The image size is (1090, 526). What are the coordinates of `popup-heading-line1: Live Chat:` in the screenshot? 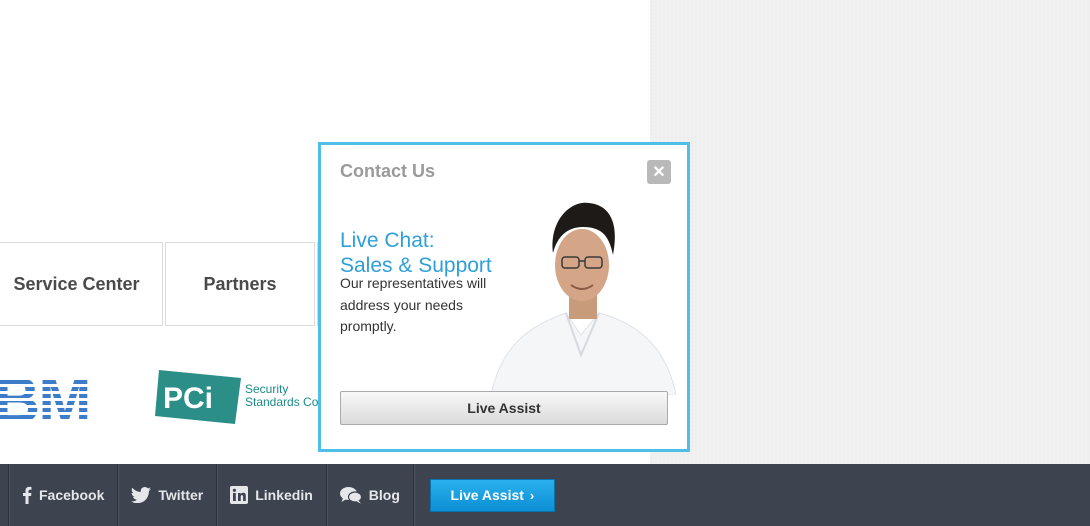 It's located at (387, 240).